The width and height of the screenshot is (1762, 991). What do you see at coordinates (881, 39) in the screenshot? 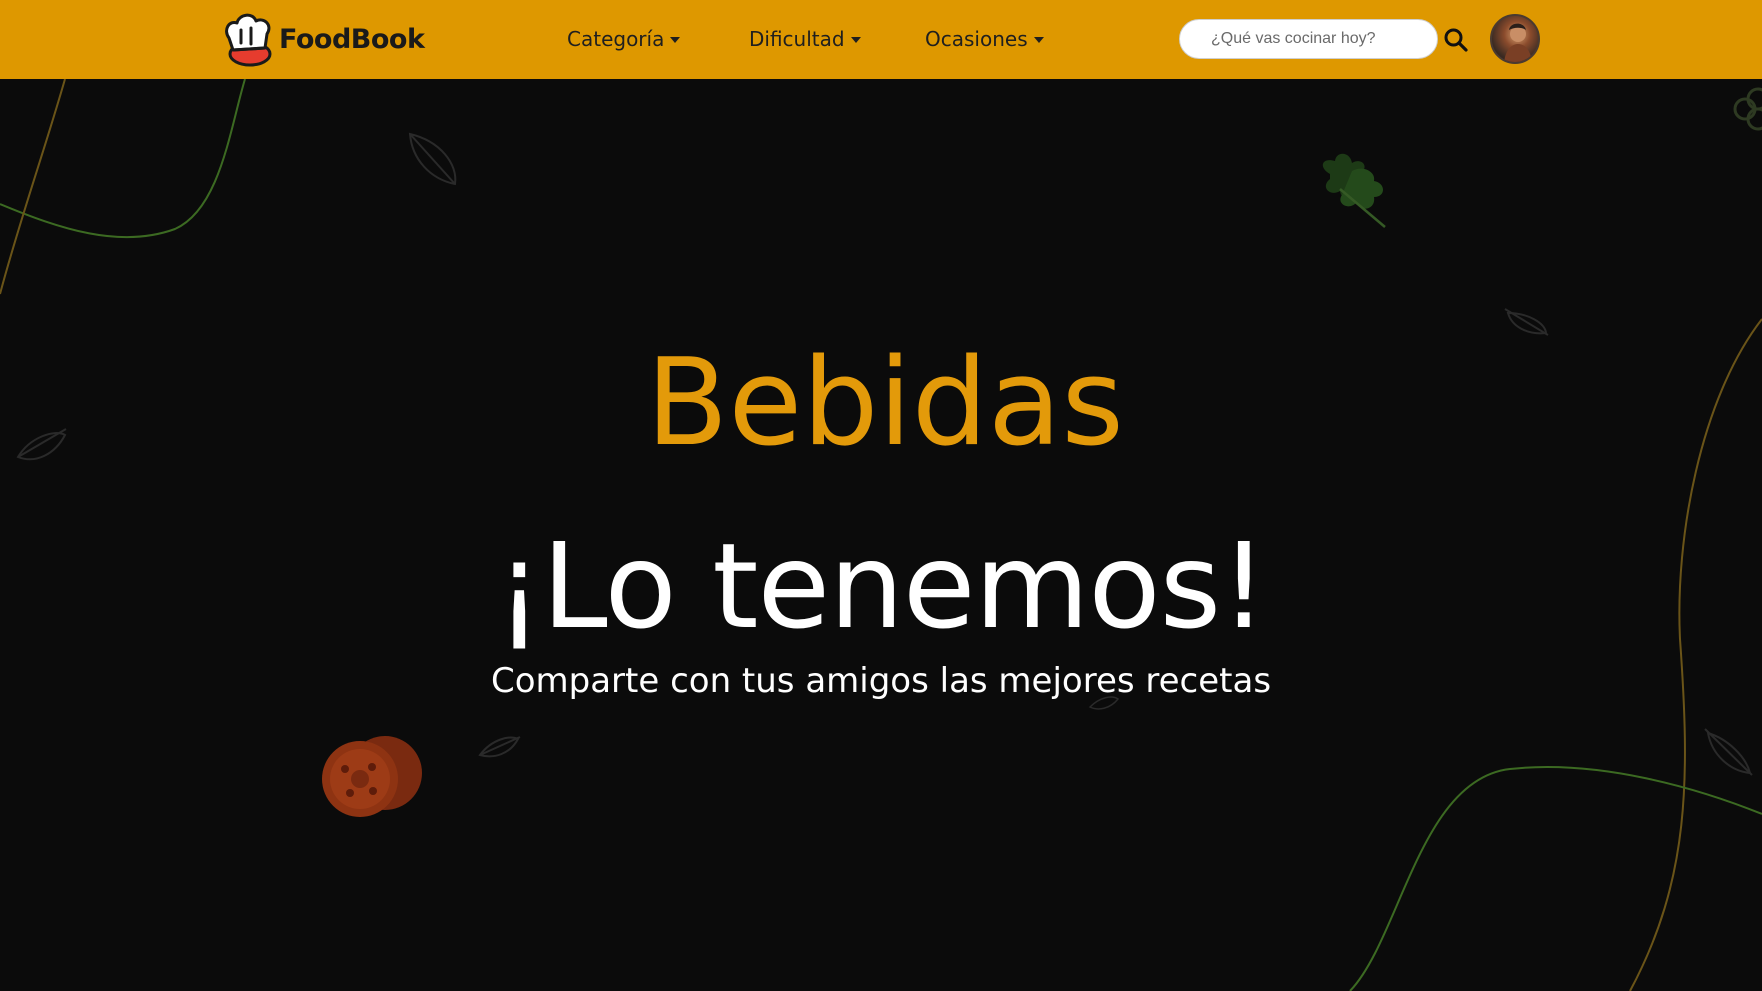
I see `top-navbar: FoodBook Categoría Dificultad Ocasiones` at bounding box center [881, 39].